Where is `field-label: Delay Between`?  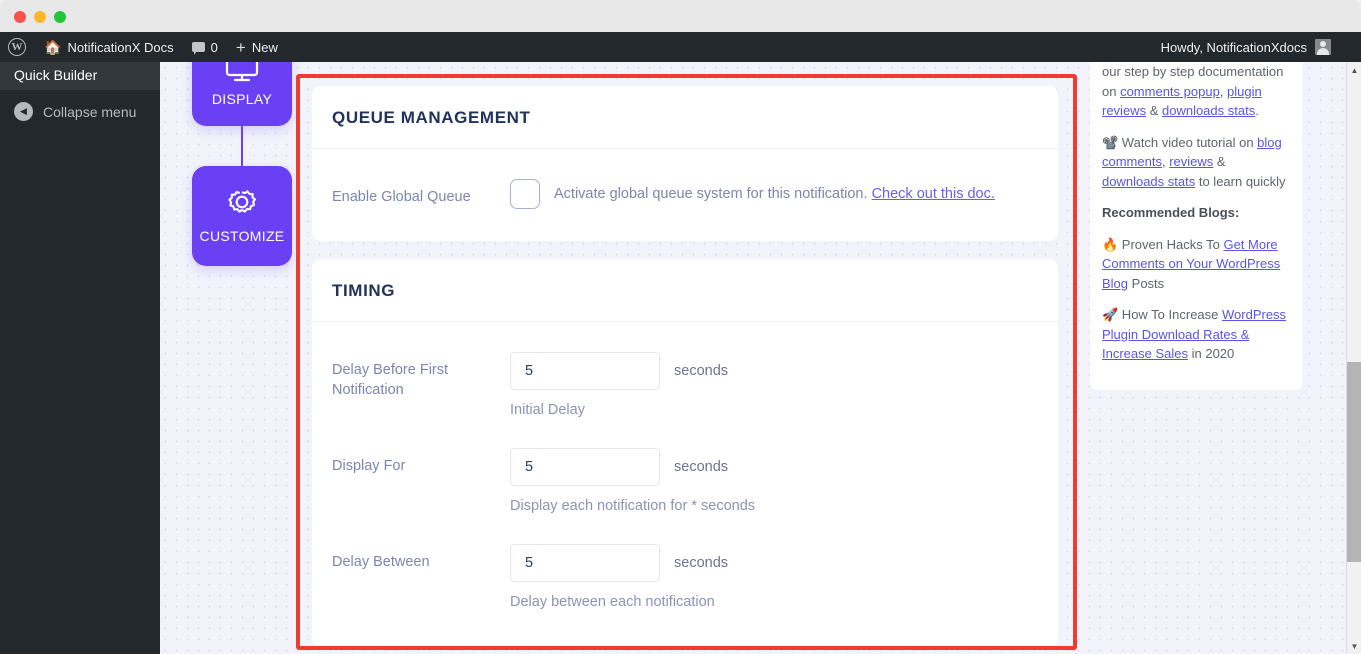
field-label: Delay Between is located at coordinates (381, 562).